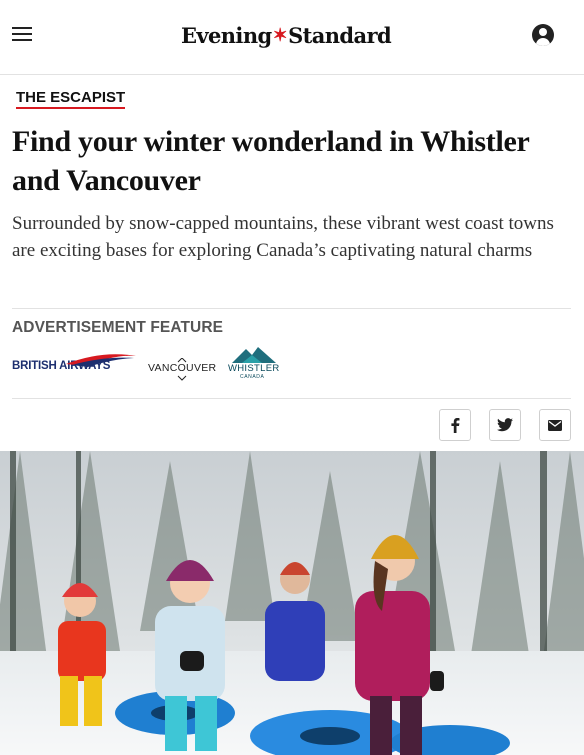 The width and height of the screenshot is (584, 755). What do you see at coordinates (280, 35) in the screenshot?
I see `logo-star-icon: ✶` at bounding box center [280, 35].